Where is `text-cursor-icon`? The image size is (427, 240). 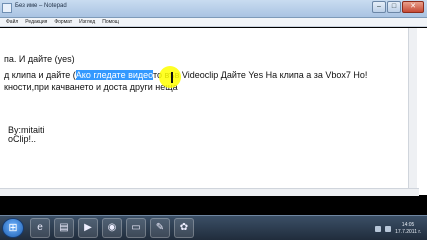 text-cursor-icon is located at coordinates (172, 77).